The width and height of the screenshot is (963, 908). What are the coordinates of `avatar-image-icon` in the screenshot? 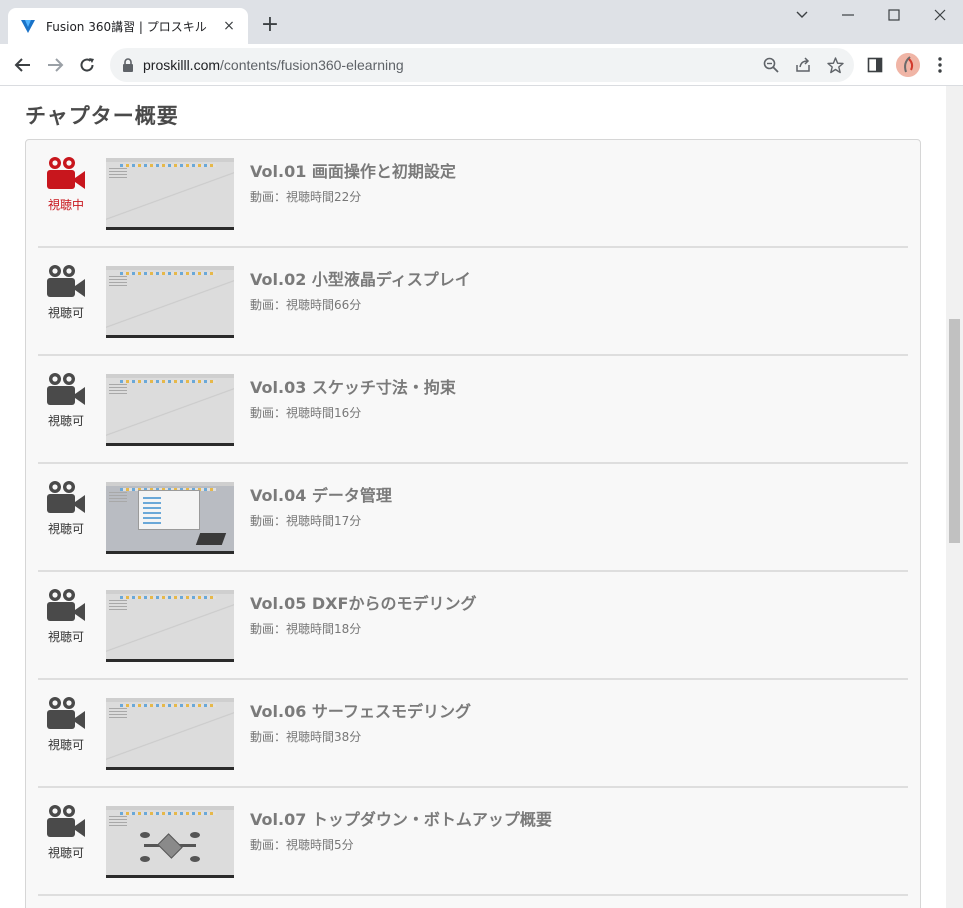 It's located at (908, 65).